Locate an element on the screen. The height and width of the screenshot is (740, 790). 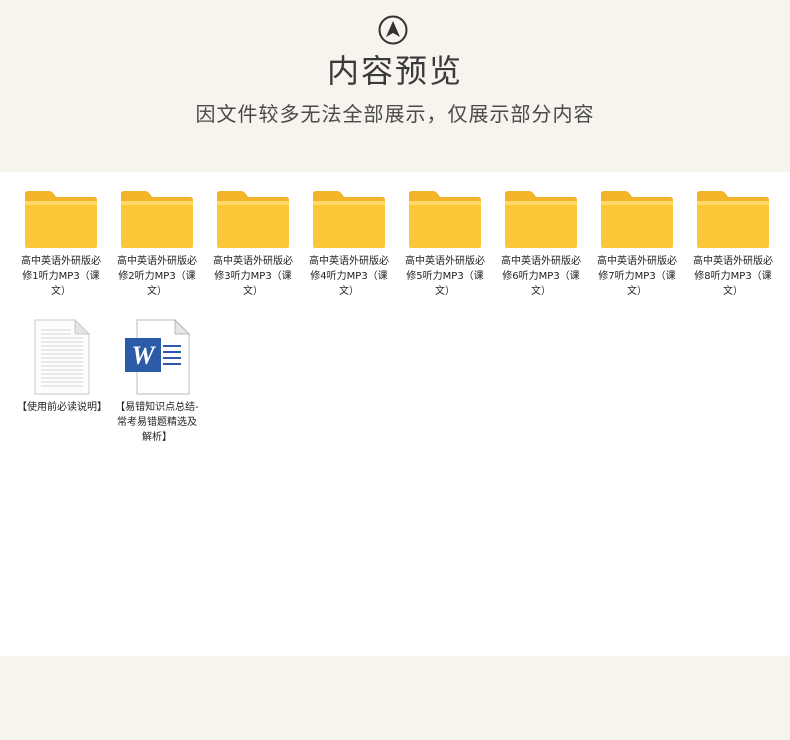
folder-item: 高中英语外研版必修3听力MP3（课文） is located at coordinates (253, 244).